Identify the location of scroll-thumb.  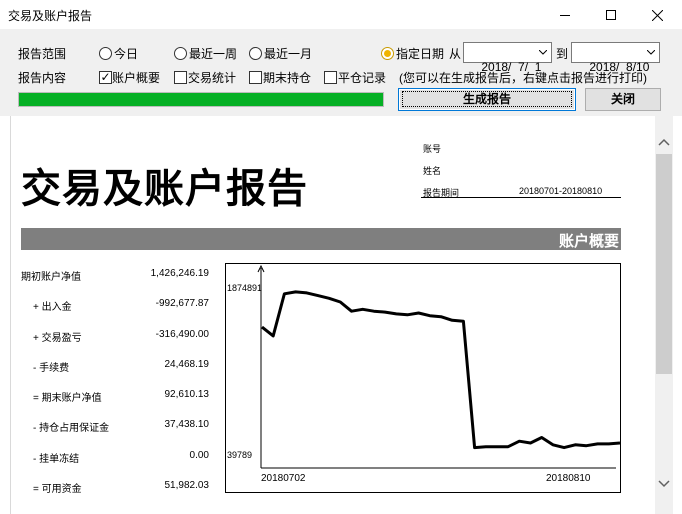
(664, 264).